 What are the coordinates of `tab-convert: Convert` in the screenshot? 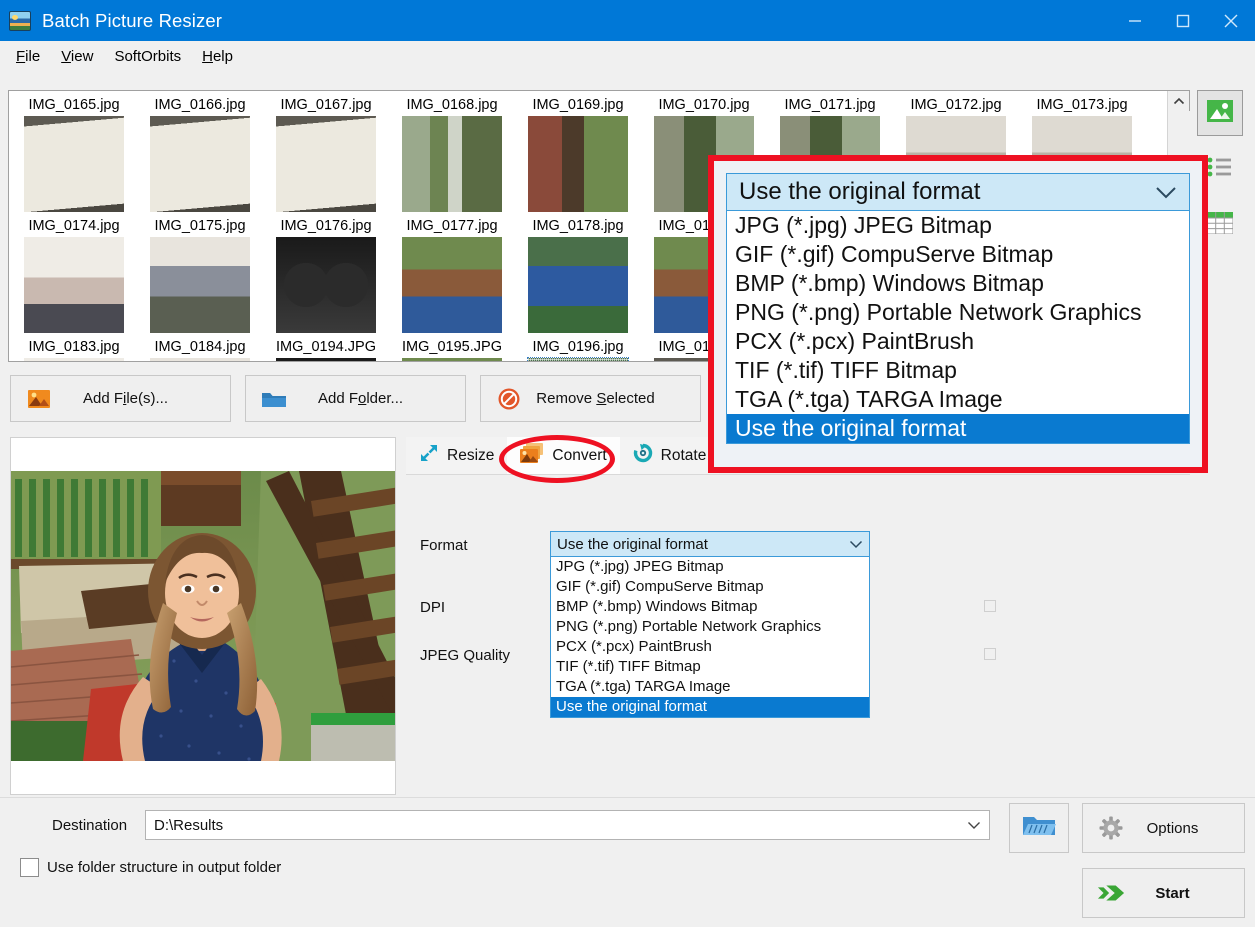 It's located at (563, 455).